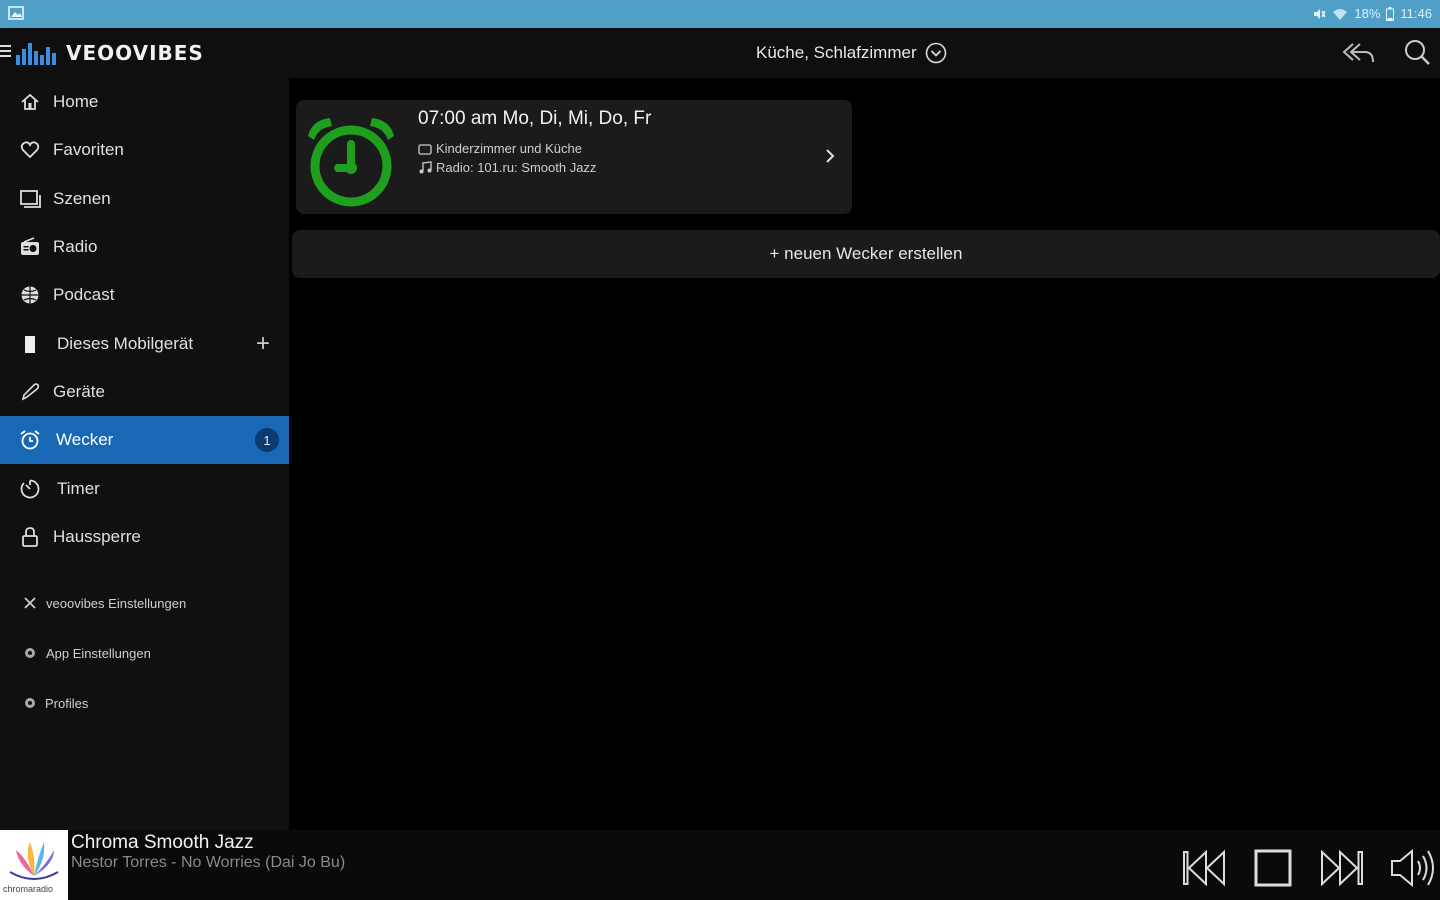 This screenshot has height=900, width=1440. I want to click on alarm-clock-icon, so click(351, 162).